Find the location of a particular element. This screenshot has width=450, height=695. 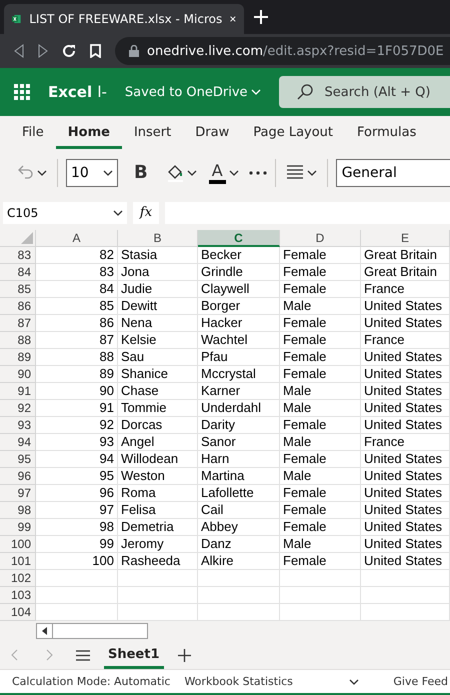

row-header: 93 is located at coordinates (18, 425).